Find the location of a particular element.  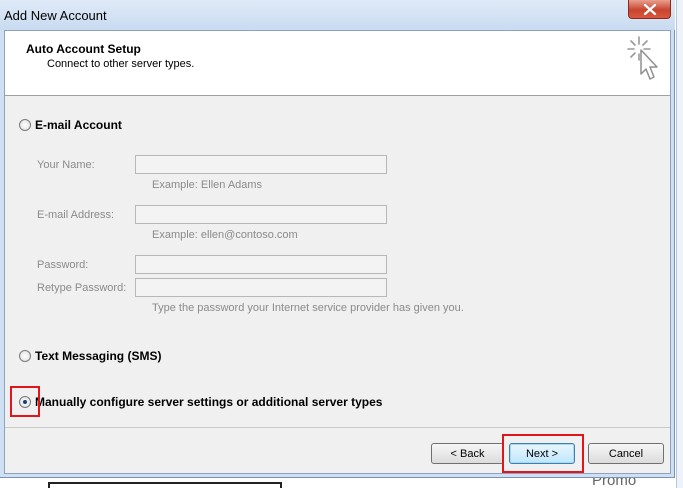

header-subtitle: Connect to other server types. is located at coordinates (121, 64).